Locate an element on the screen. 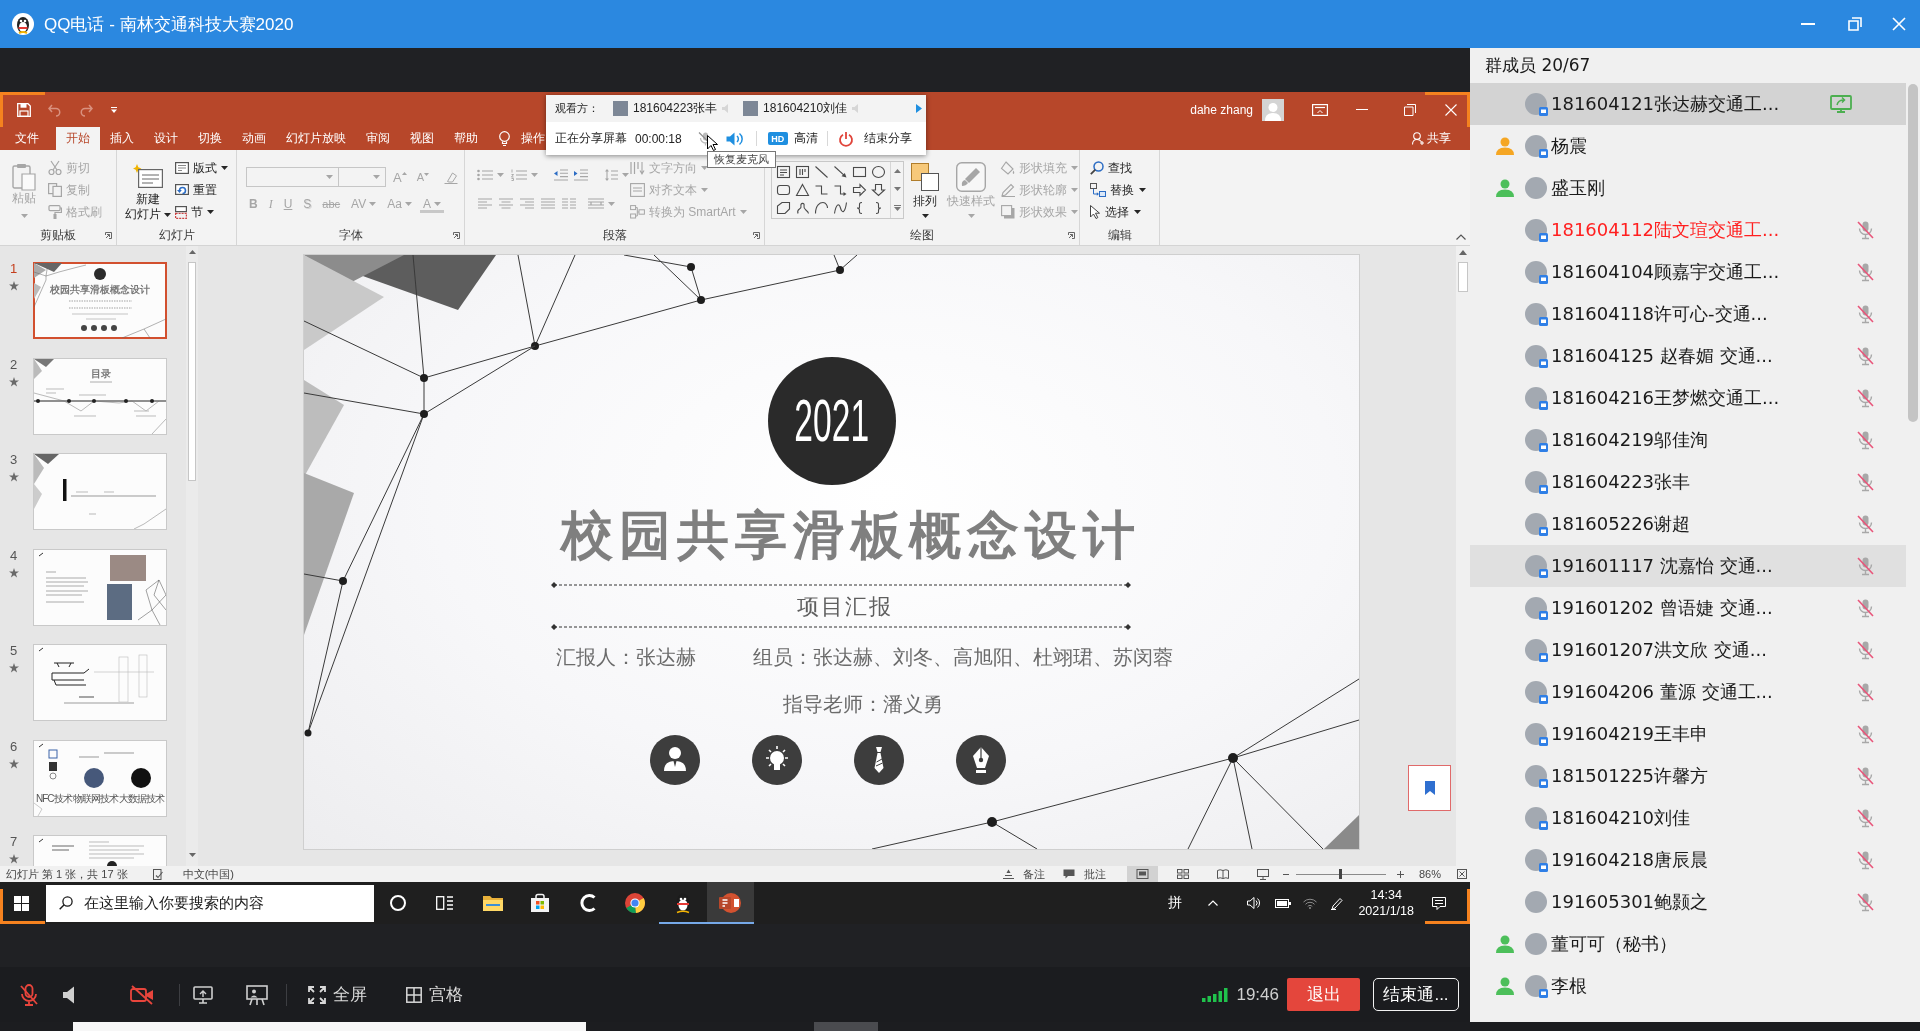 The height and width of the screenshot is (1031, 1920). curve-icon is located at coordinates (840, 208).